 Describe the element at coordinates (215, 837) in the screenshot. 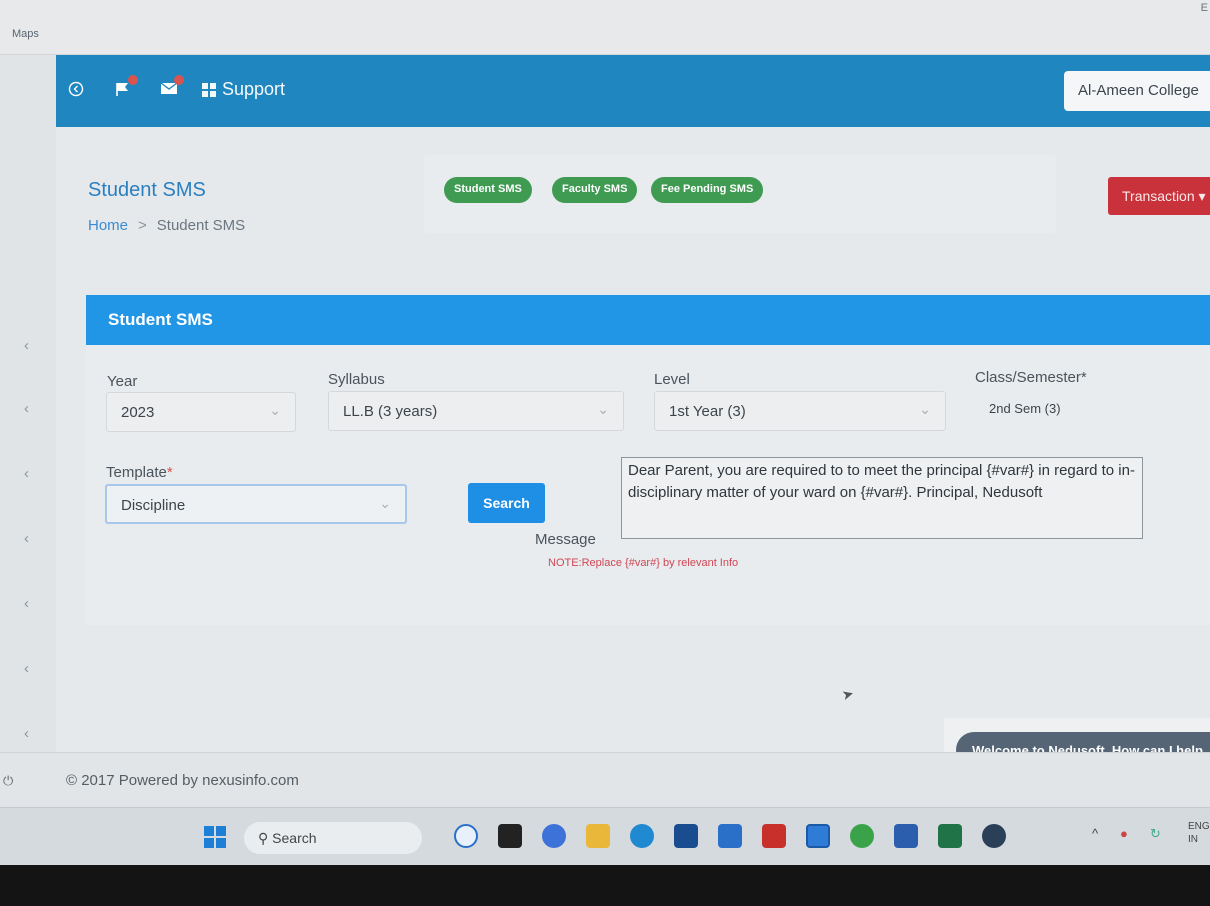

I see `windows-start-icon` at that location.